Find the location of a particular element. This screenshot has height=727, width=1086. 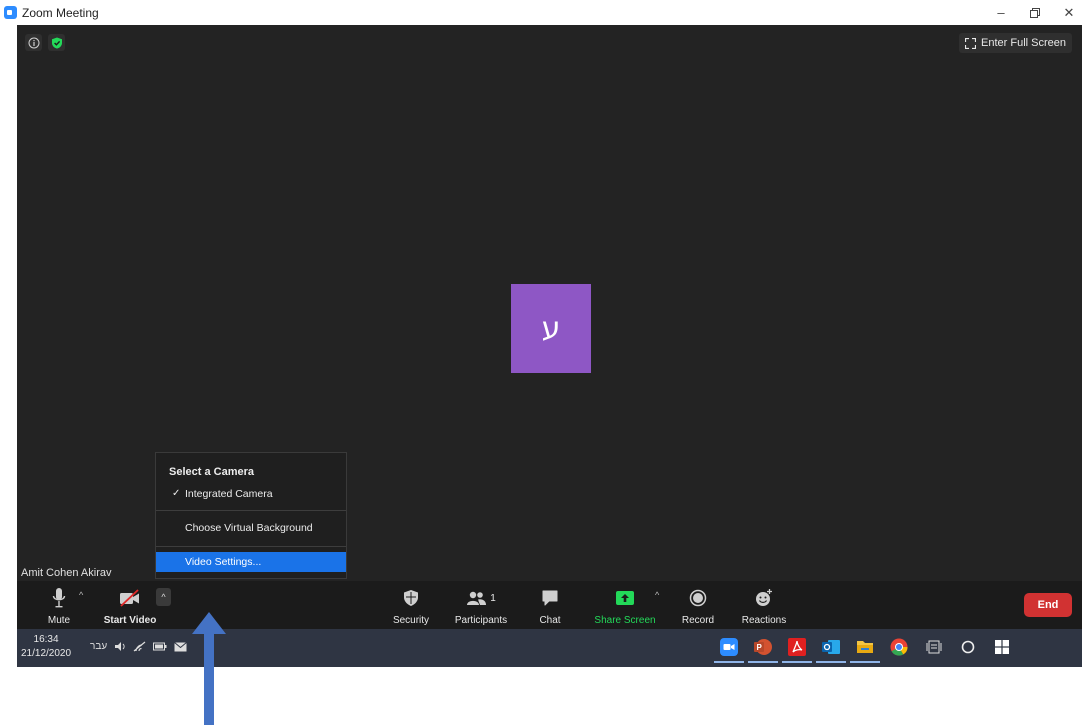

mail-icon is located at coordinates (180, 646).